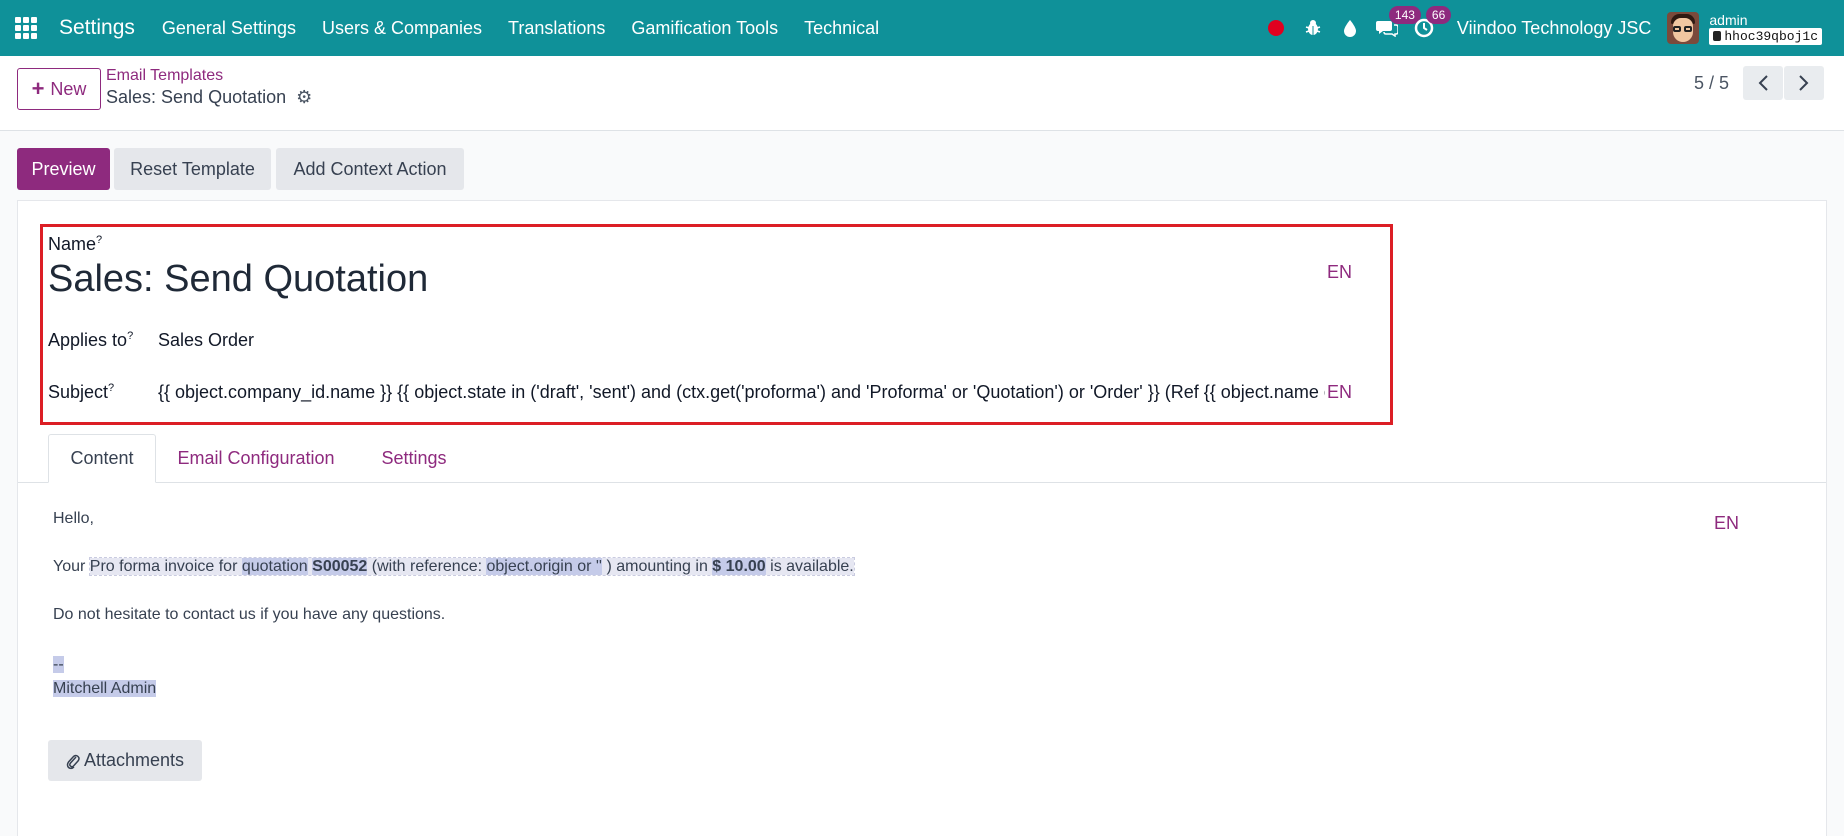  I want to click on company-switcher: Viindoo Technology JSC, so click(1554, 28).